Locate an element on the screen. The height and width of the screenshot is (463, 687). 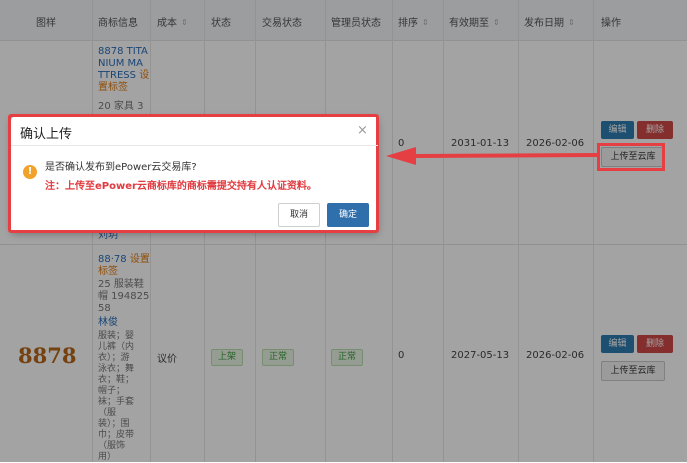
annotation-arrow-icon is located at coordinates (491, 156).